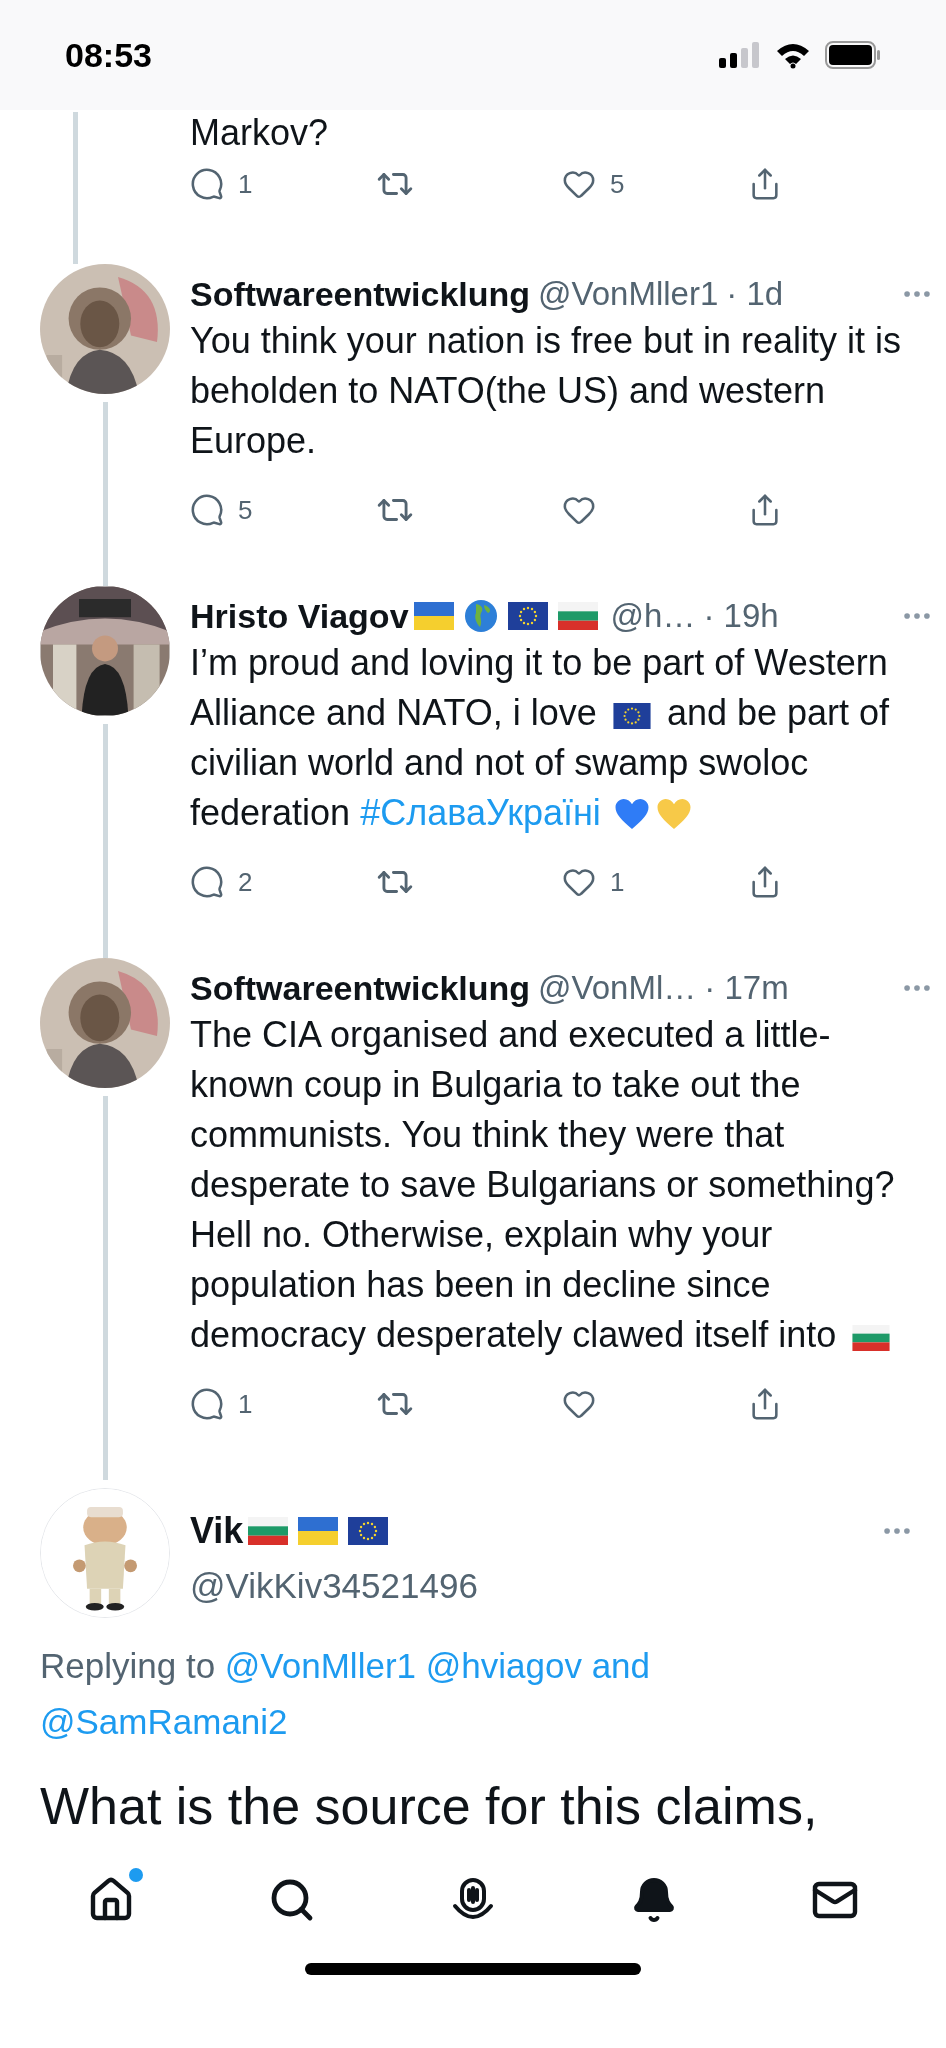  What do you see at coordinates (546, 391) in the screenshot?
I see `tweet-text: You think your nation is free but in reality it is beholden to NATO(the US) and western Europe.` at bounding box center [546, 391].